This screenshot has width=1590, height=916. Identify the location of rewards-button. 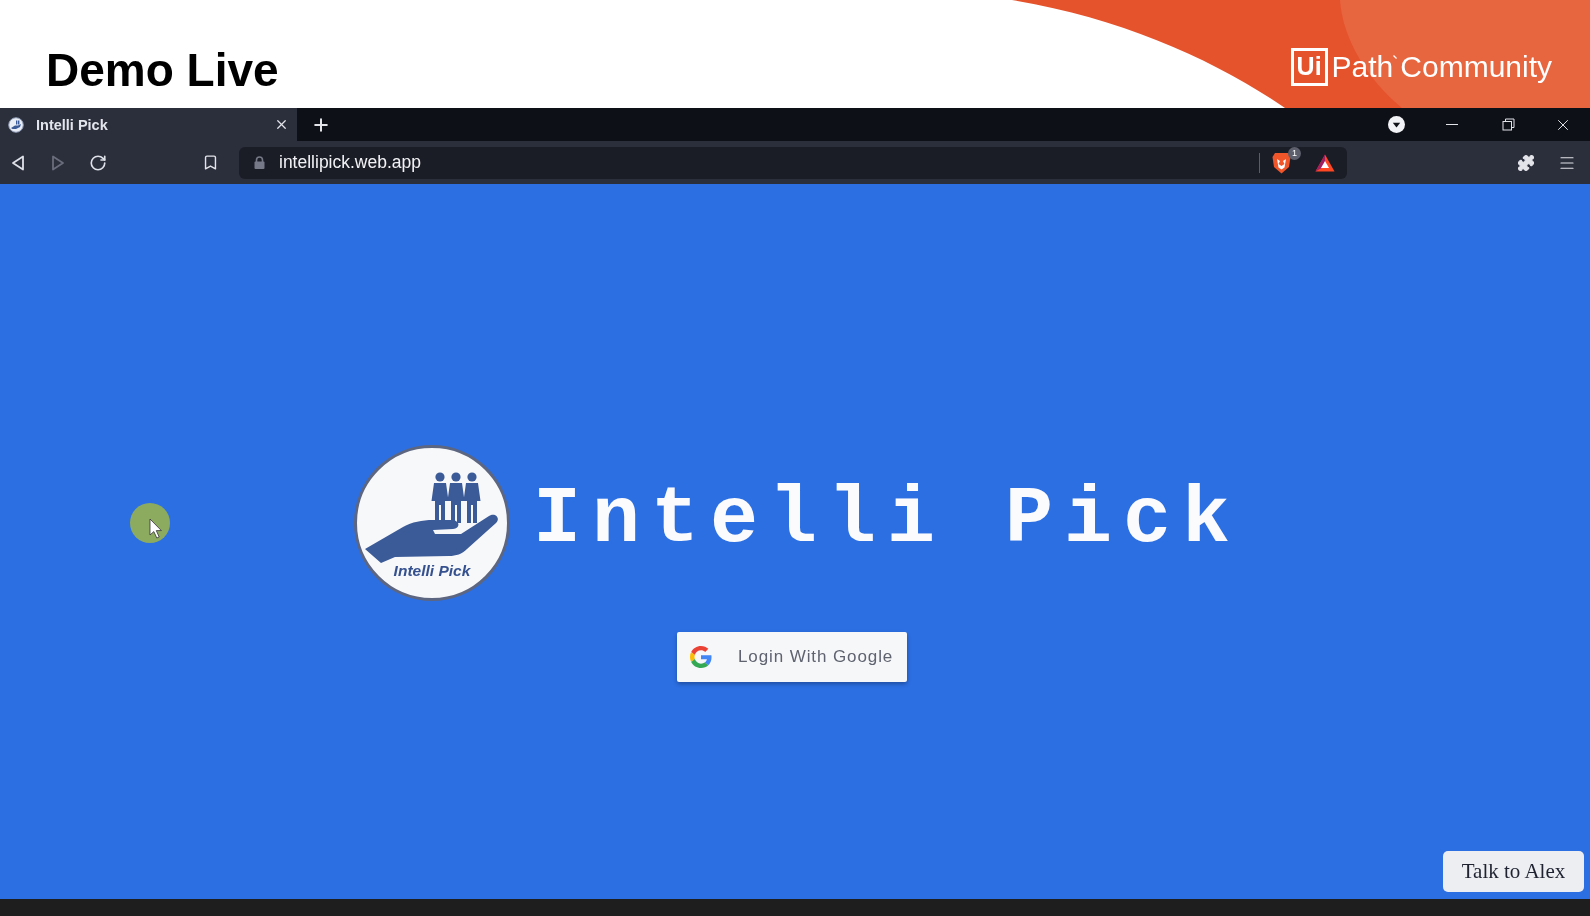
(1325, 162).